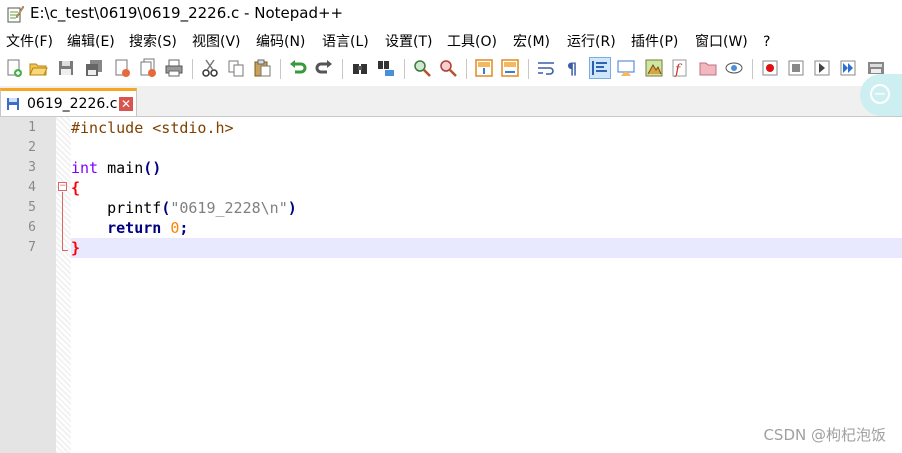 This screenshot has height=453, width=902. What do you see at coordinates (229, 208) in the screenshot?
I see `code-token: "0619_2228\n"` at bounding box center [229, 208].